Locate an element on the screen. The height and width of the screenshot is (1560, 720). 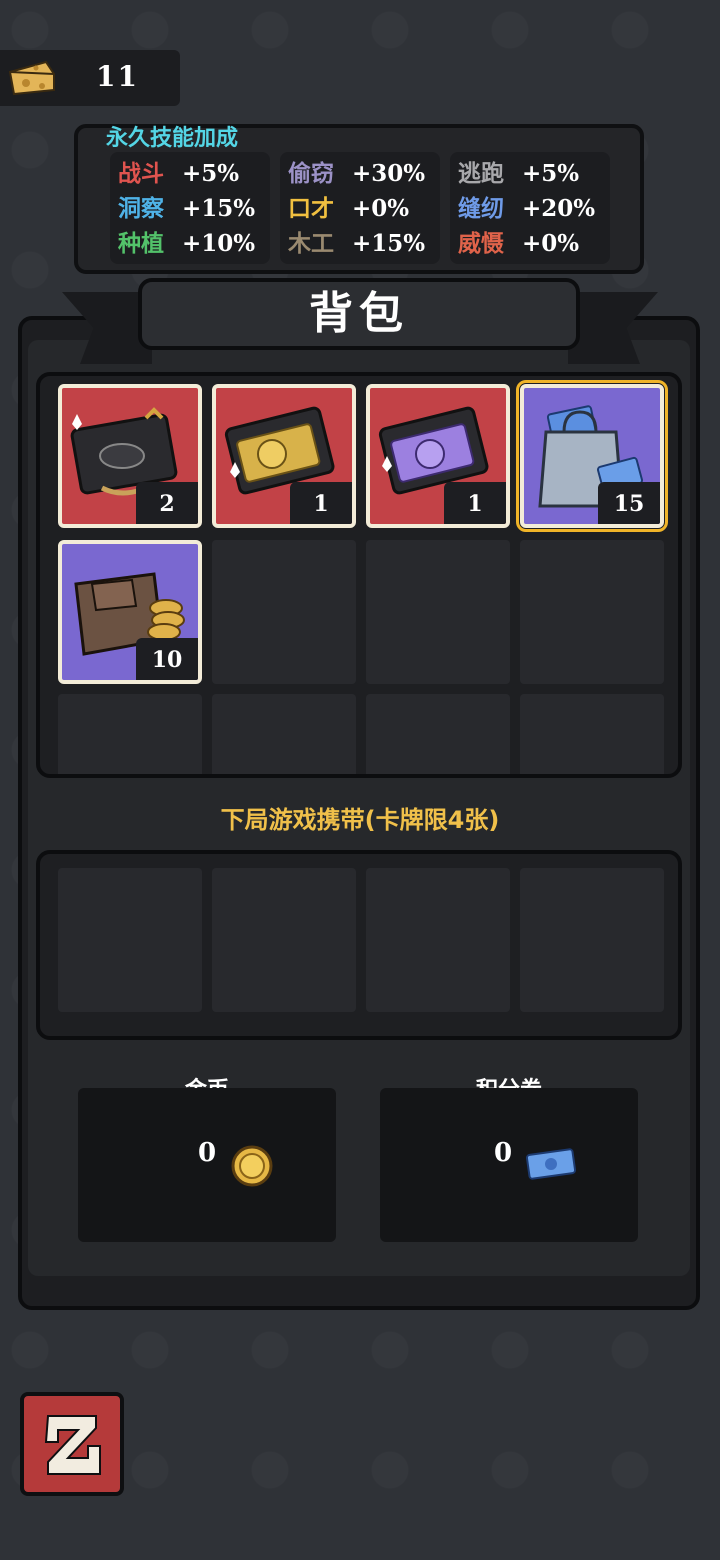
skill-row: 偷窃 +30% is located at coordinates (356, 171).